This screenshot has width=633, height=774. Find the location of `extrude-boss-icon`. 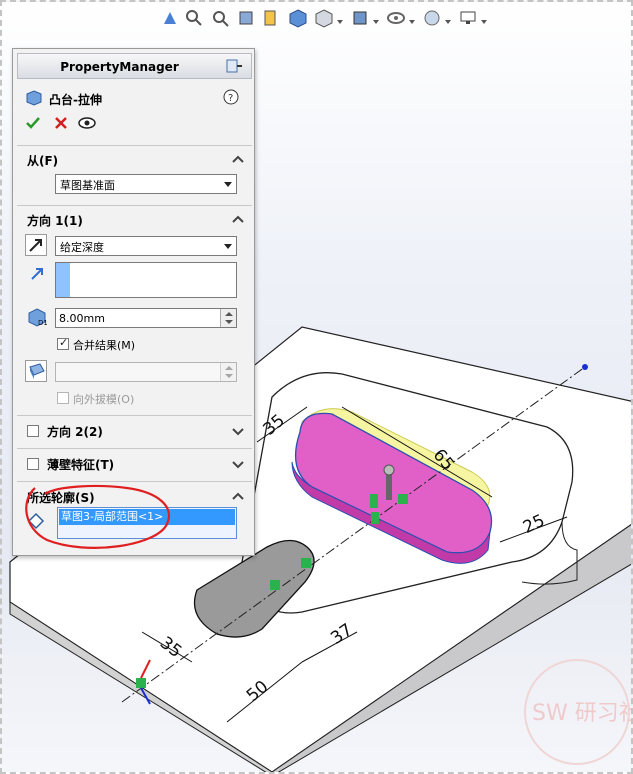

extrude-boss-icon is located at coordinates (34, 98).